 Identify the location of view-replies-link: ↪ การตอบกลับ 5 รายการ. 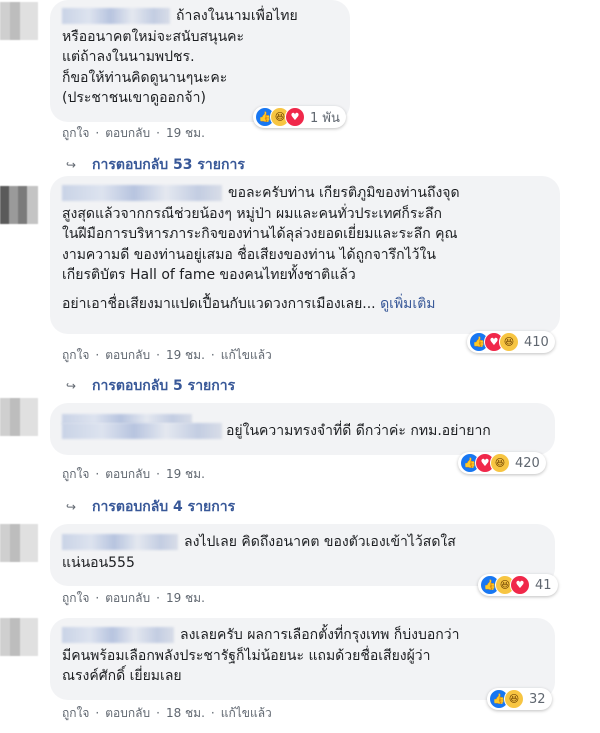
(150, 386).